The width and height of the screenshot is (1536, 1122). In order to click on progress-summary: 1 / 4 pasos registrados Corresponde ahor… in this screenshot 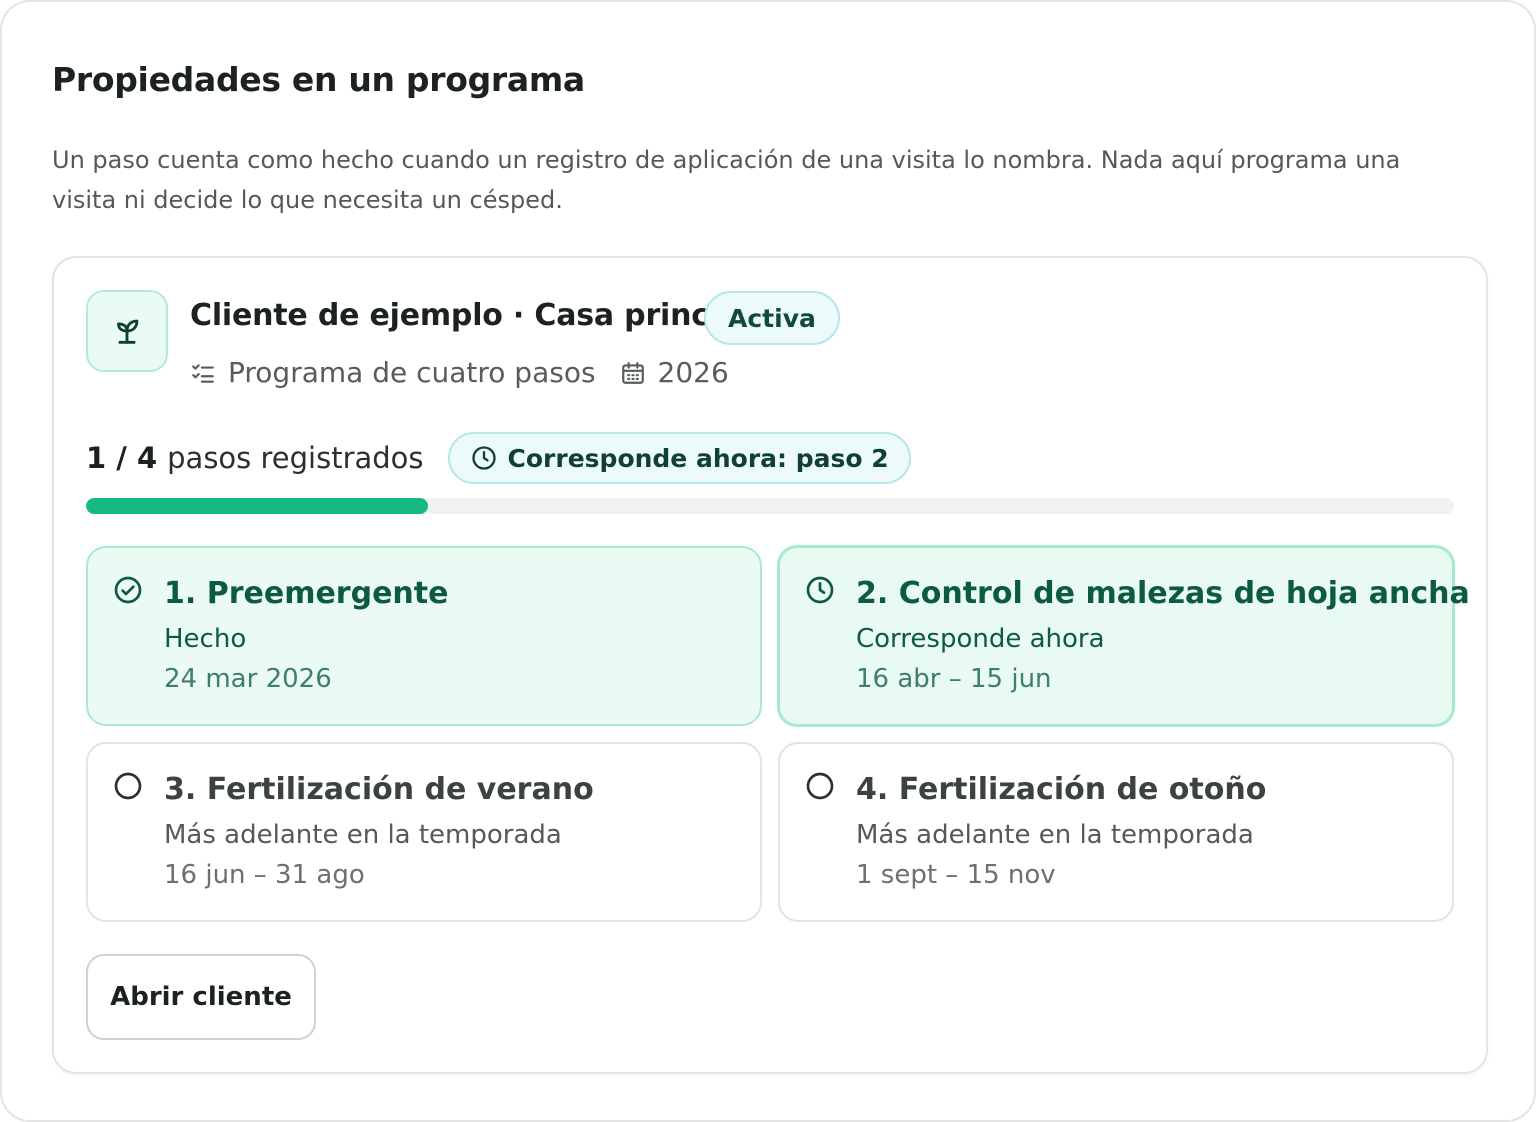, I will do `click(498, 458)`.